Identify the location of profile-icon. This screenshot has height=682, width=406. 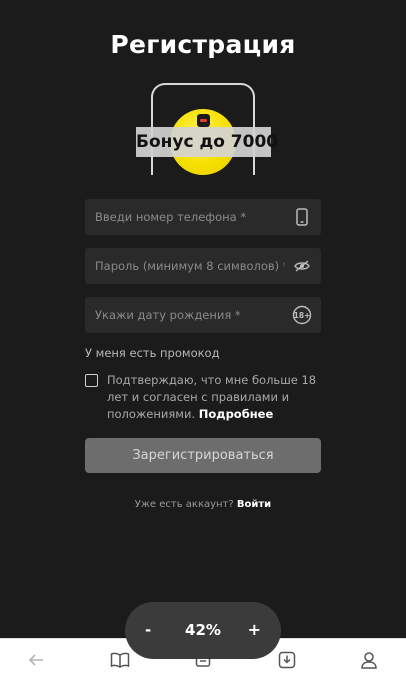
(369, 660).